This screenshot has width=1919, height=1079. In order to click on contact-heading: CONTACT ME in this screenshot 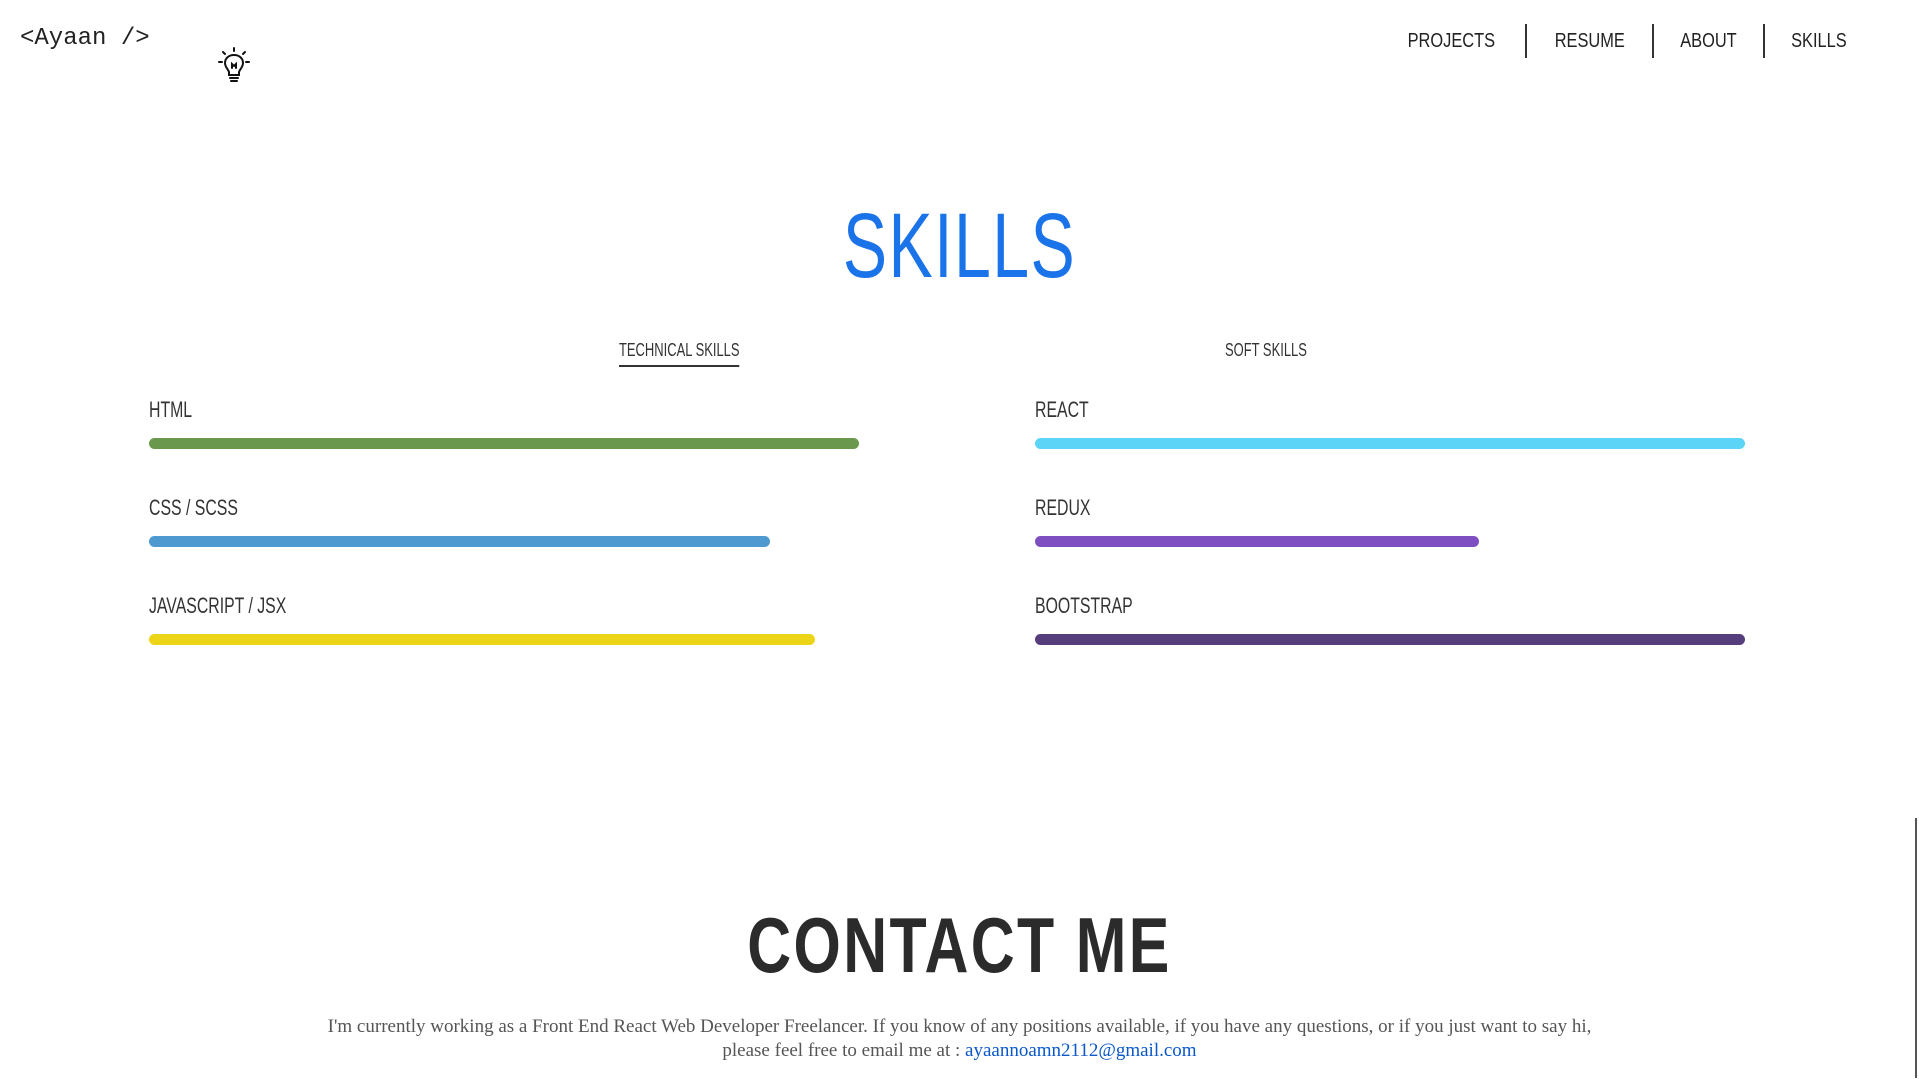, I will do `click(959, 945)`.